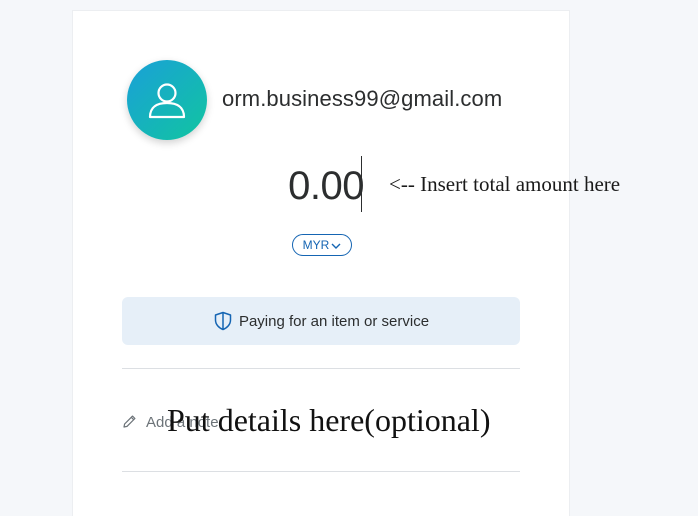  I want to click on user-icon, so click(167, 100).